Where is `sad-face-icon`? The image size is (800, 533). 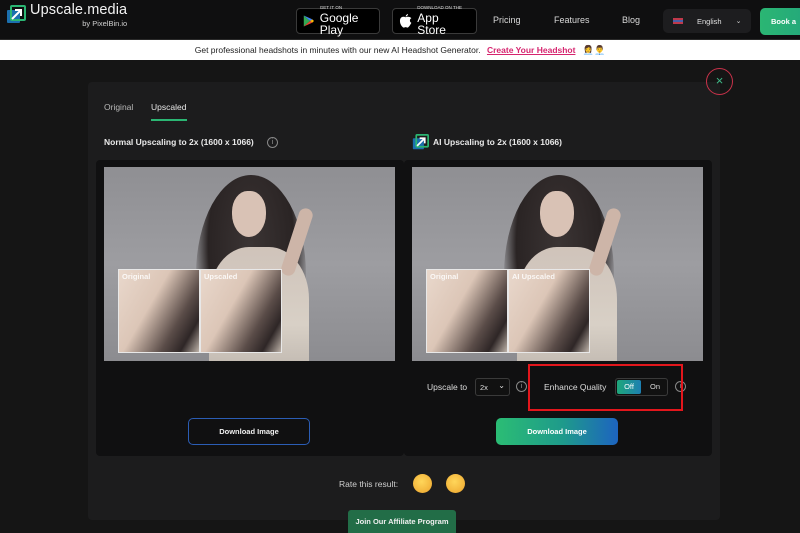
sad-face-icon is located at coordinates (422, 483).